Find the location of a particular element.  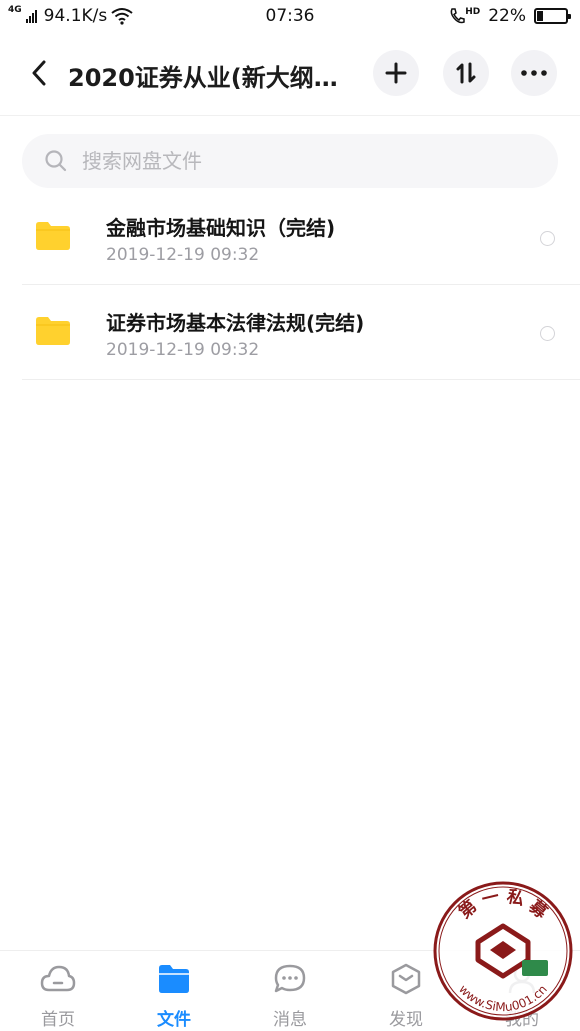

sort-icon is located at coordinates (466, 73).